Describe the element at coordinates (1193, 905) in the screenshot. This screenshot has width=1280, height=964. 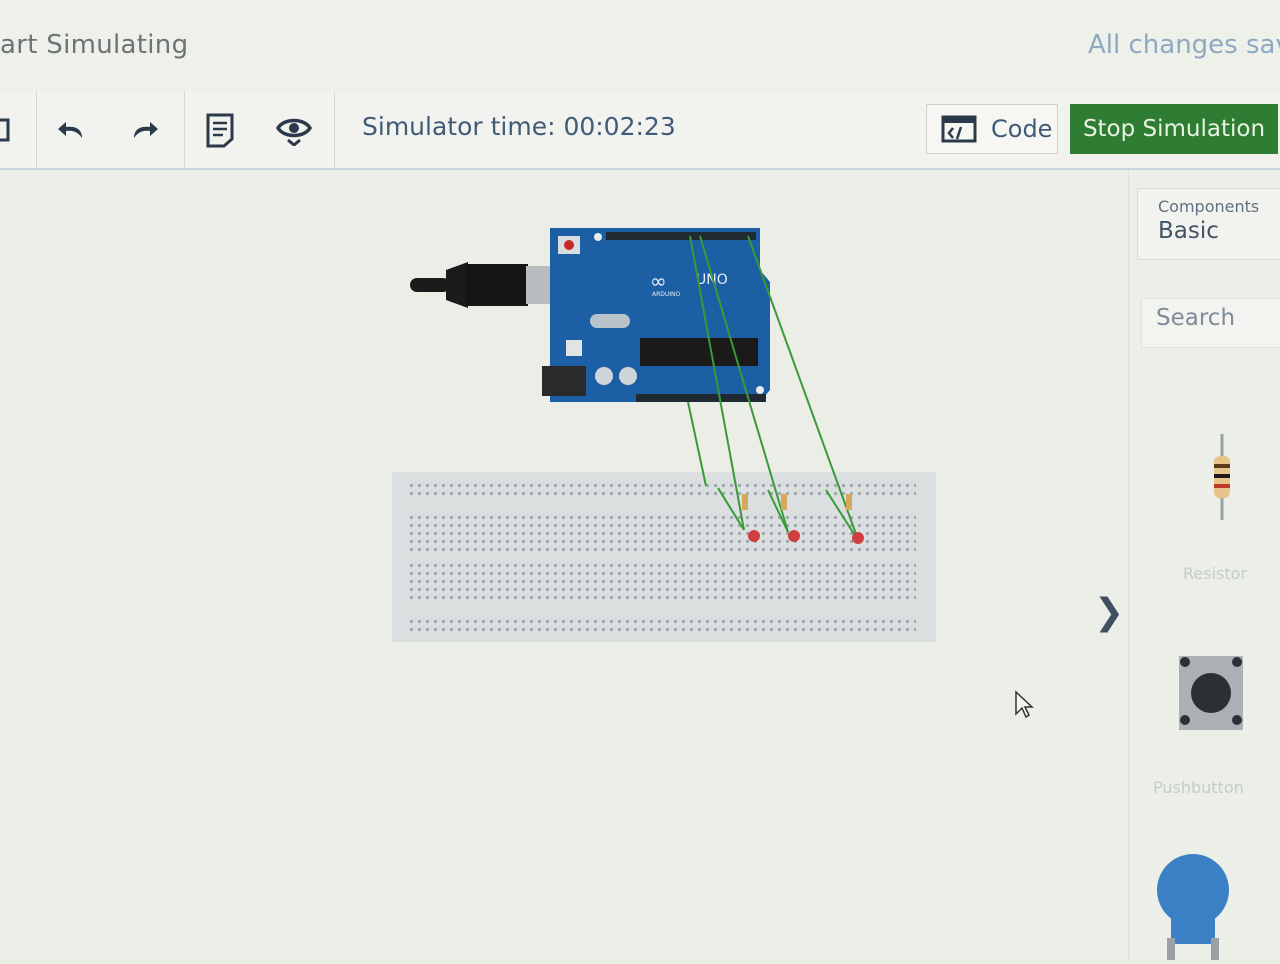
I see `potentiometer-icon` at that location.